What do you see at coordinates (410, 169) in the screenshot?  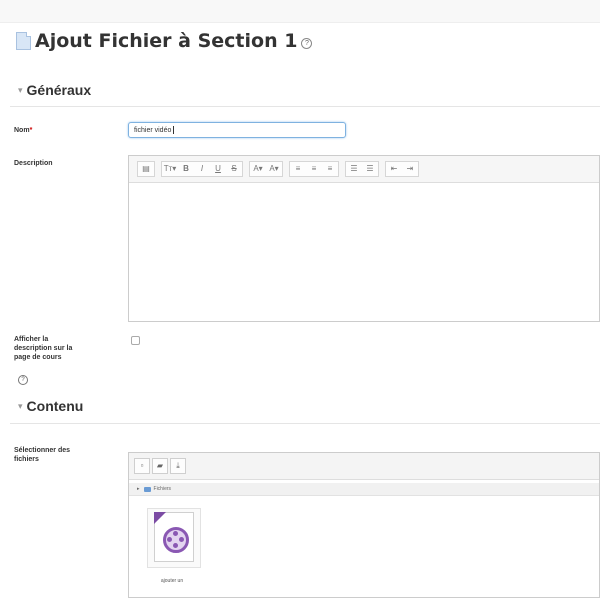 I see `indent-icon: ⇥` at bounding box center [410, 169].